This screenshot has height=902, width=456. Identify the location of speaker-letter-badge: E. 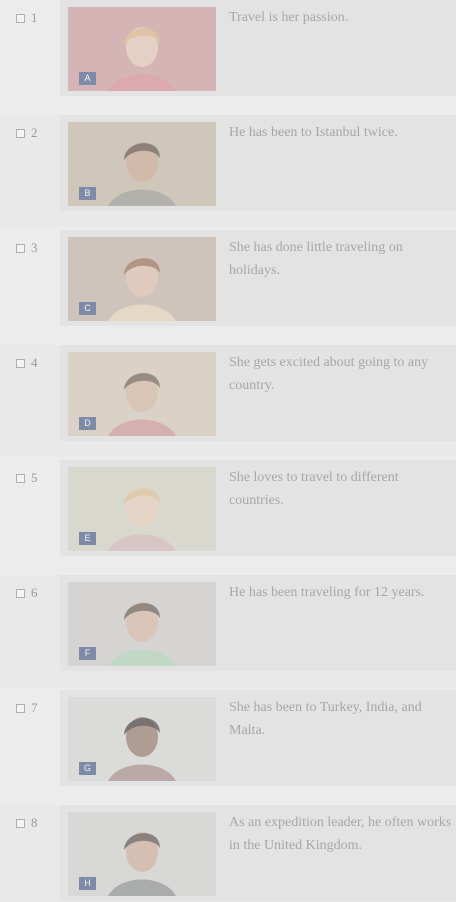
(87, 538).